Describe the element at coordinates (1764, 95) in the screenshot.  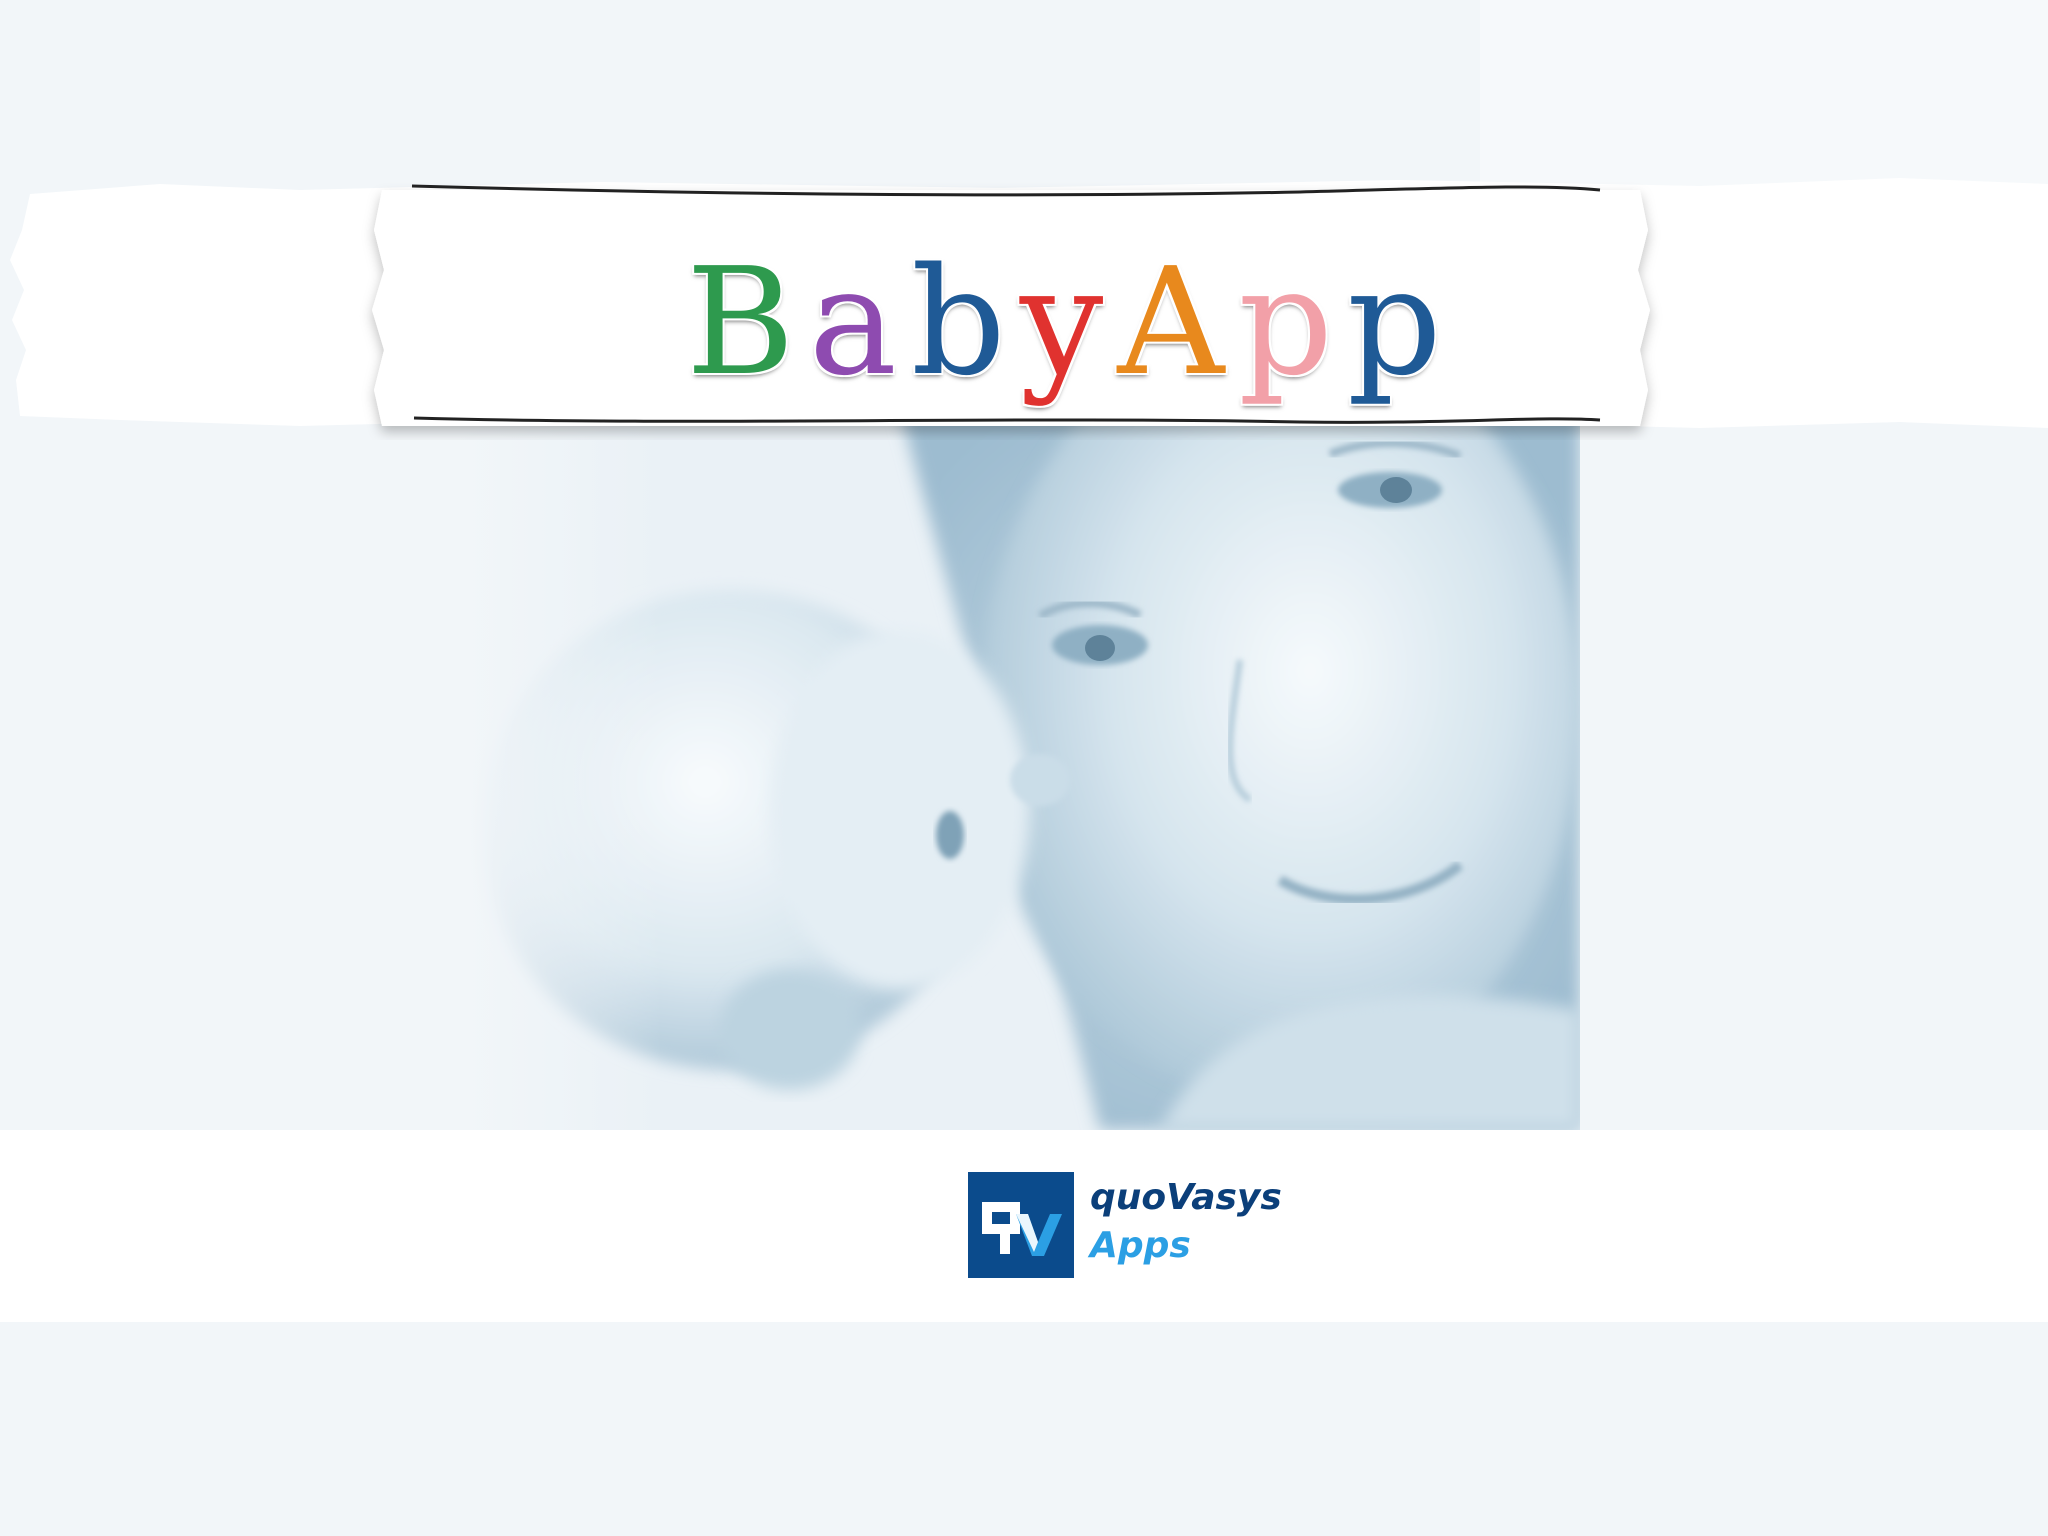
I see `background-stripe` at that location.